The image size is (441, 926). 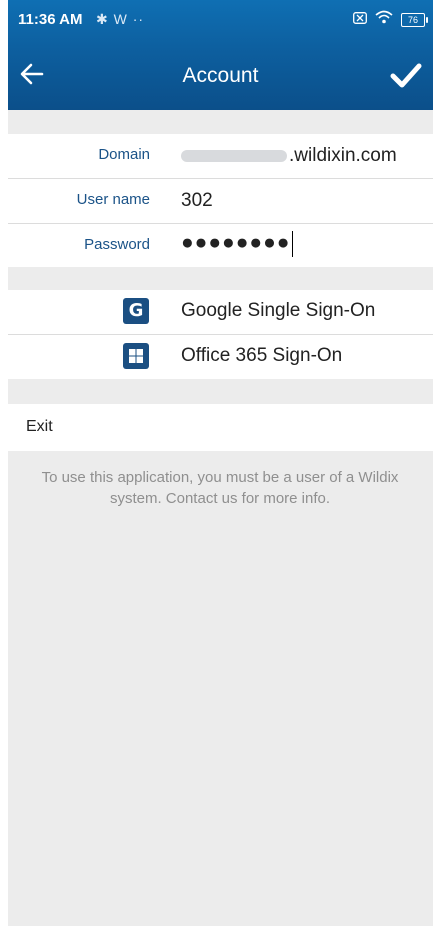 What do you see at coordinates (220, 20) in the screenshot?
I see `status-bar: 11:36 AM ✱ W ·· 76` at bounding box center [220, 20].